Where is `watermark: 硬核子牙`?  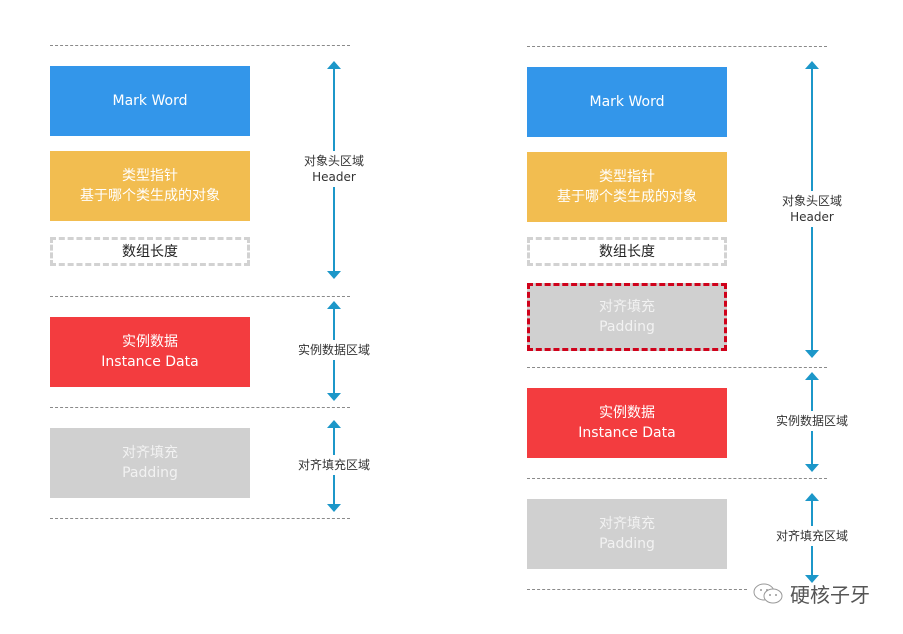
watermark: 硬核子牙 is located at coordinates (811, 593).